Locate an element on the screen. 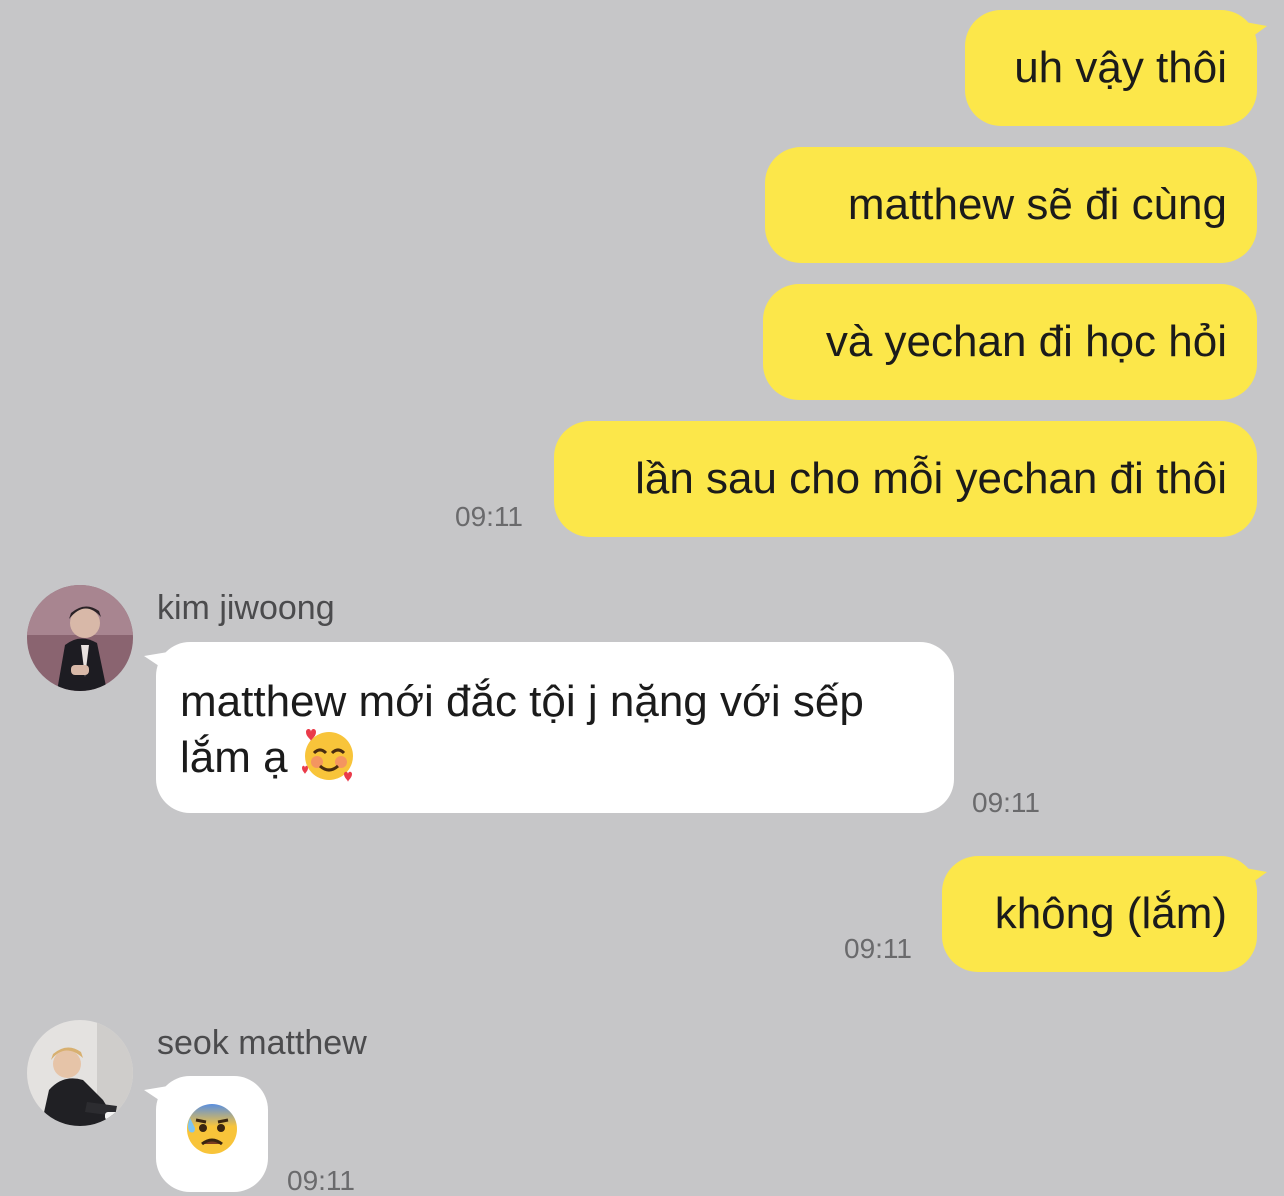  message-text: không (lắm) is located at coordinates (1110, 913).